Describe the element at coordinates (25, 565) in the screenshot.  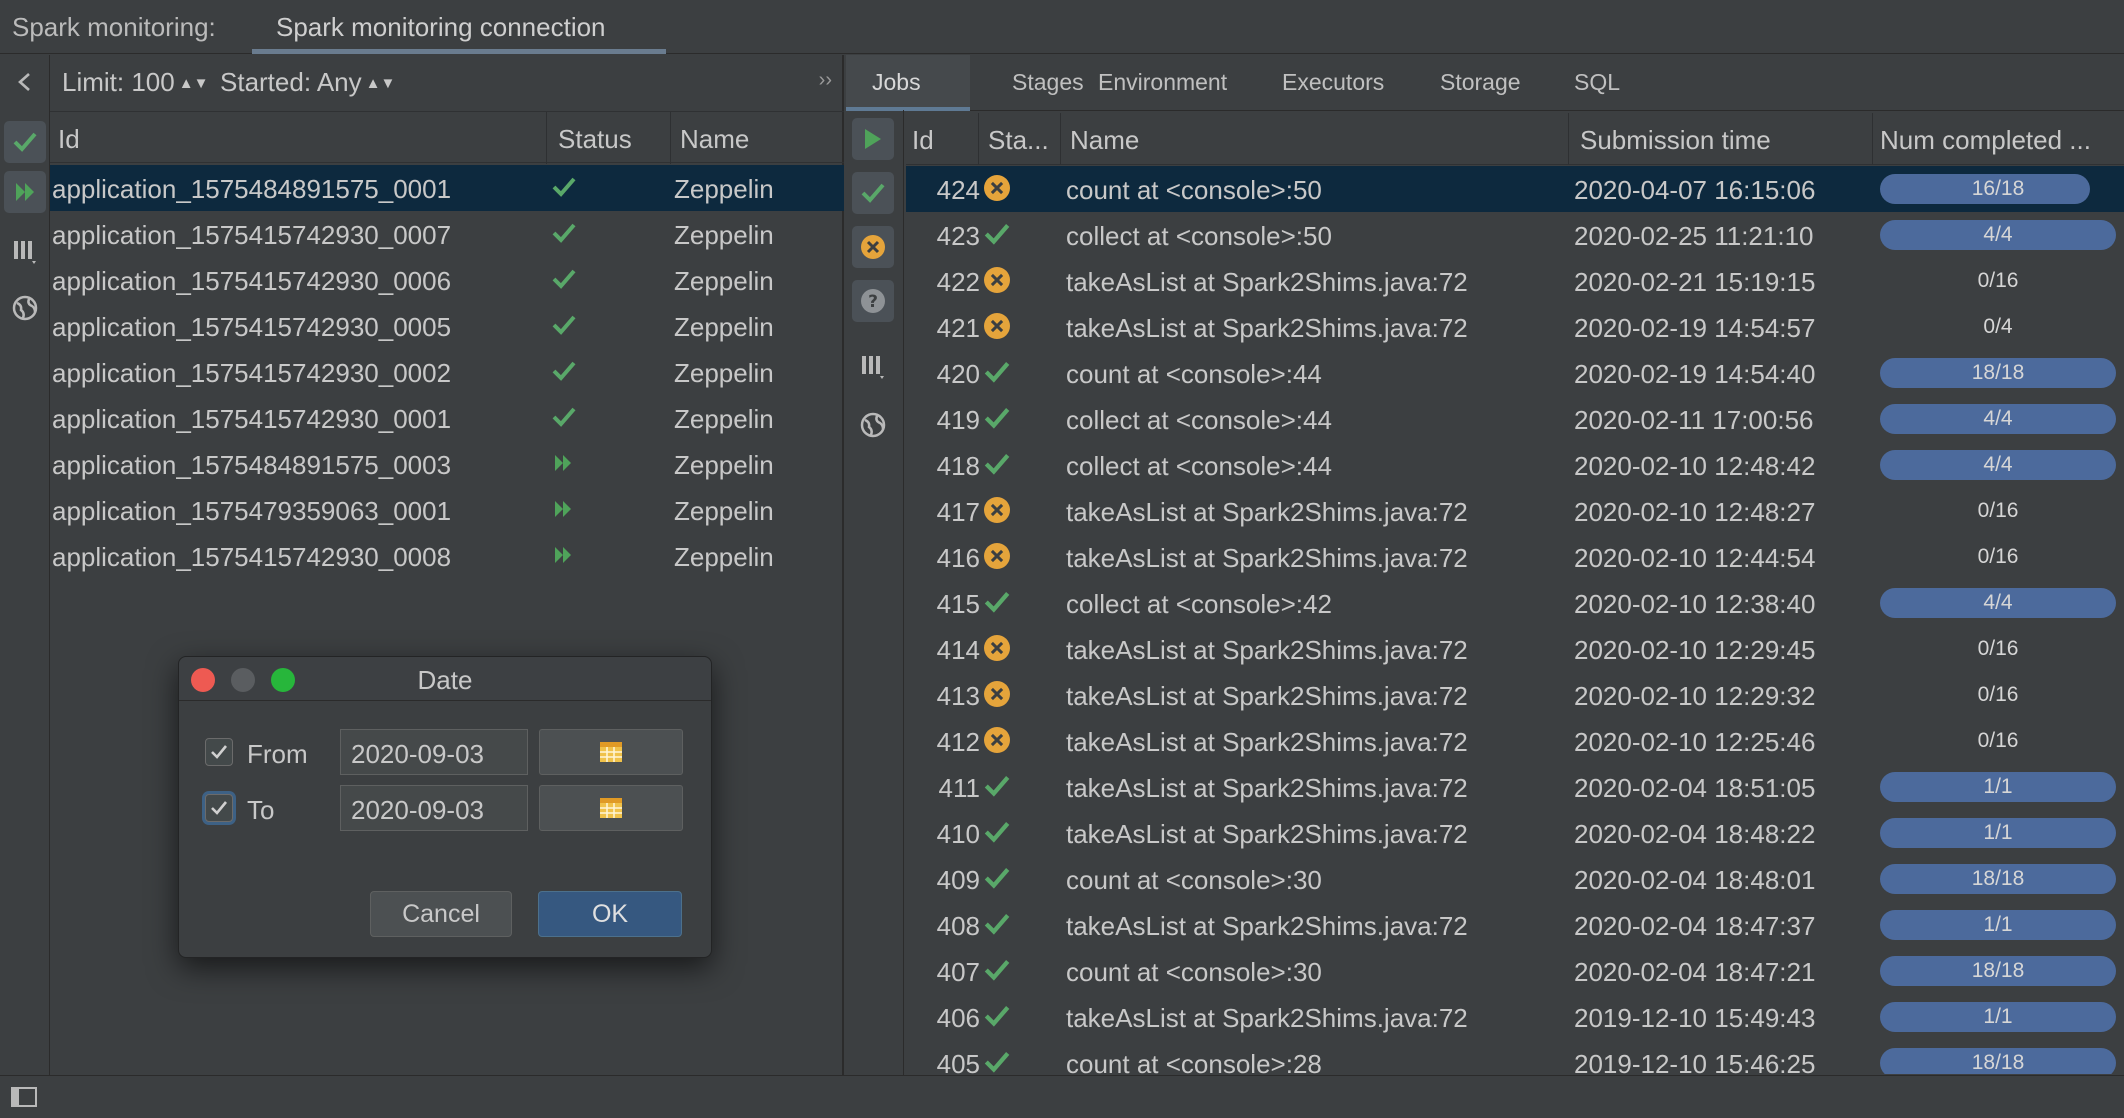
I see `left-toolbar` at that location.